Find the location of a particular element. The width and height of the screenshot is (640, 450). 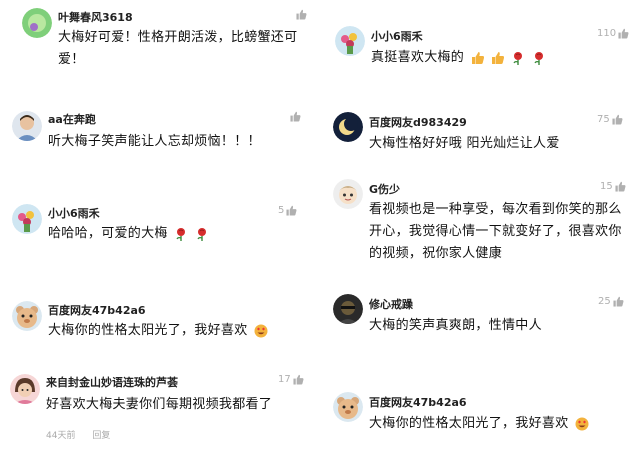

comment-username: aa在奔跑 is located at coordinates (72, 119).